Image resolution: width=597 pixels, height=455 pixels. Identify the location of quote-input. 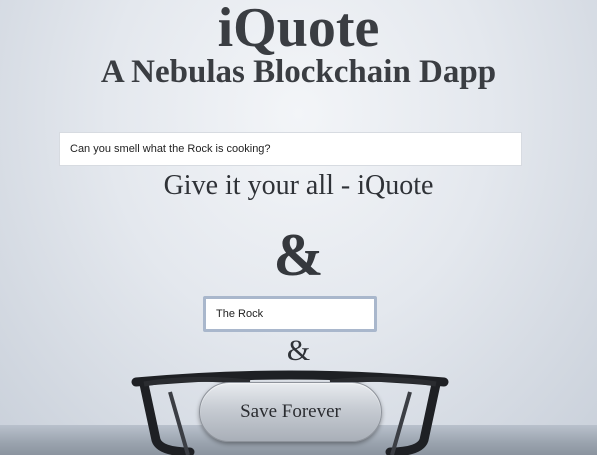
(290, 149).